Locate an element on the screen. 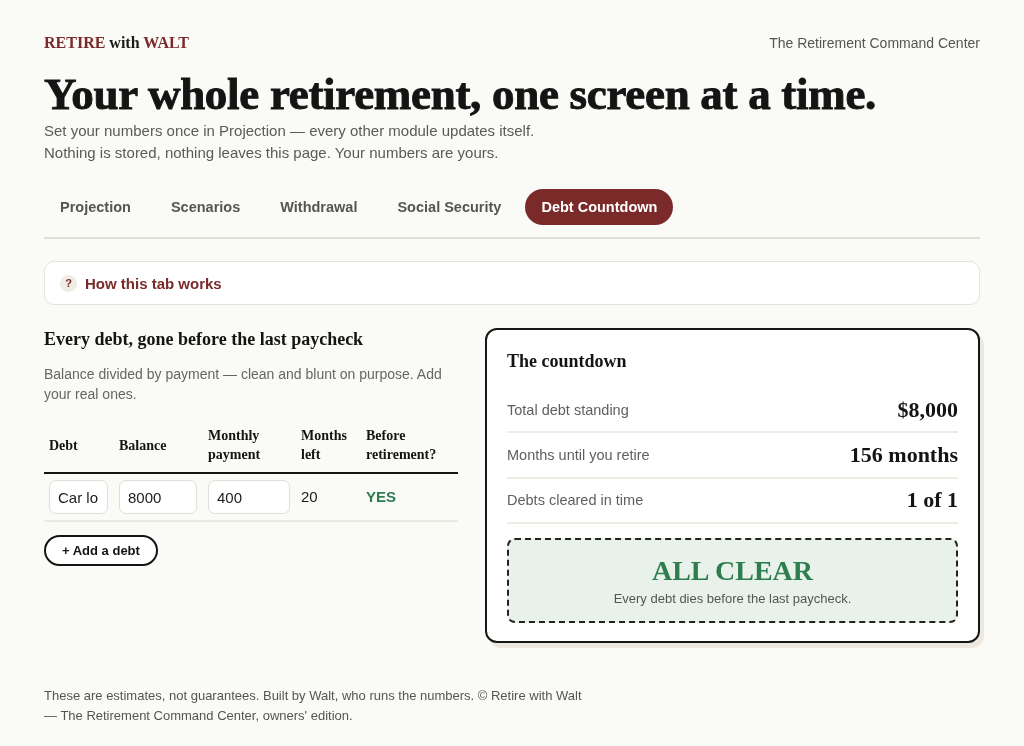 The image size is (1024, 746). help-toggle: ? How this tab works is located at coordinates (512, 283).